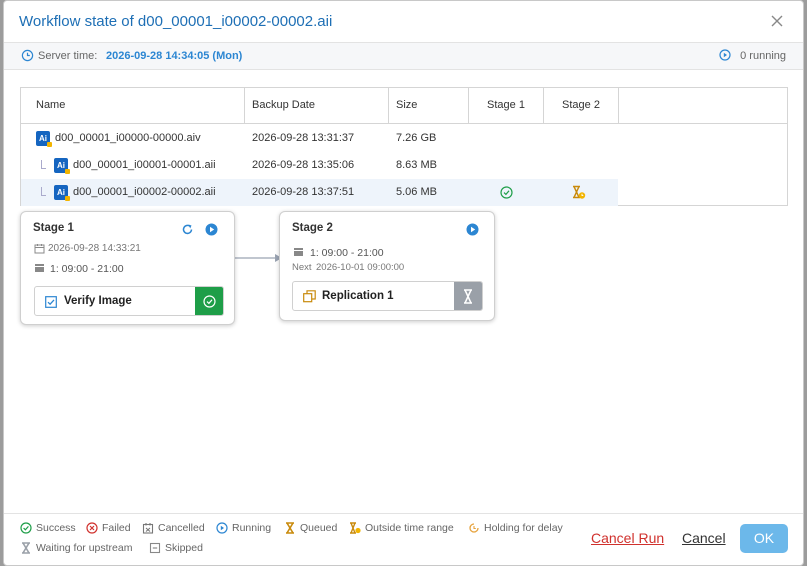  I want to click on column-header-stage-2: Stage 2, so click(581, 106).